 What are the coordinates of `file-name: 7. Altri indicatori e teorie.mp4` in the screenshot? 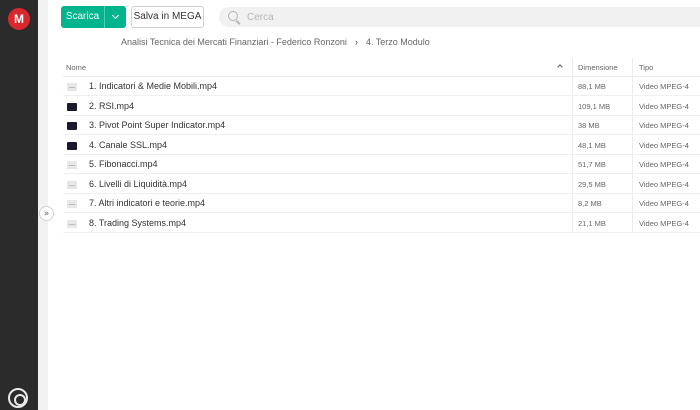 It's located at (147, 203).